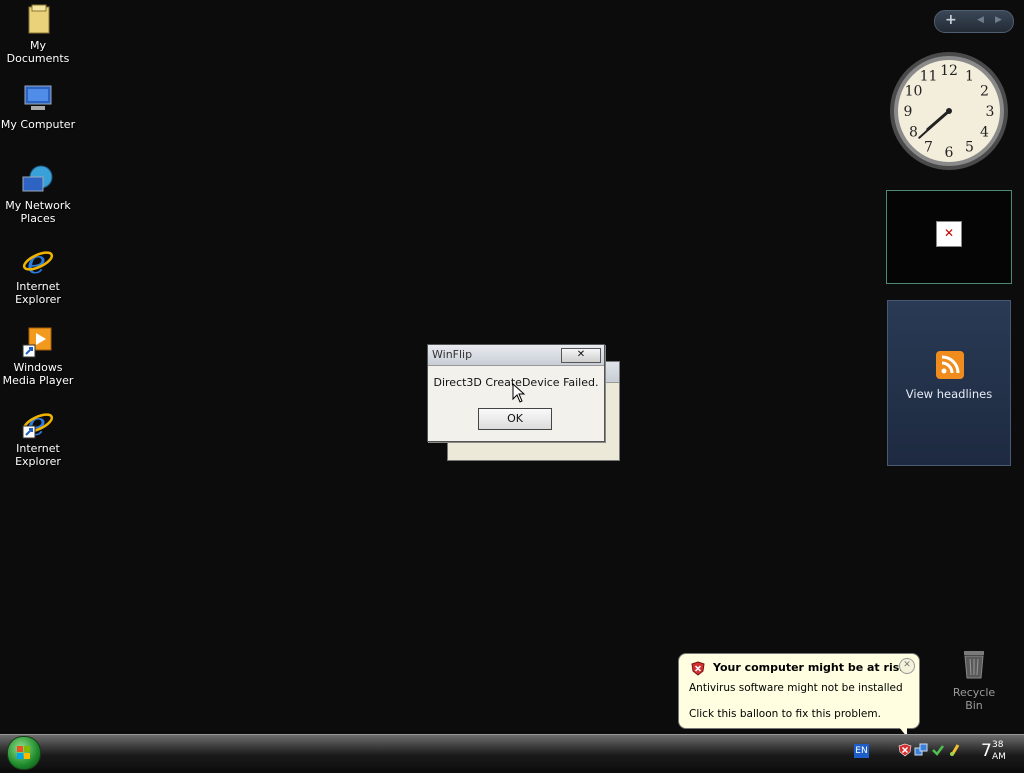 The width and height of the screenshot is (1024, 773). Describe the element at coordinates (969, 76) in the screenshot. I see `clock-number: 1` at that location.